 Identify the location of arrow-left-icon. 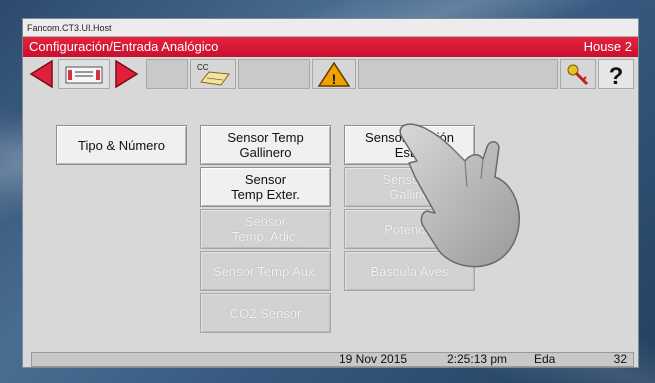
(41, 74).